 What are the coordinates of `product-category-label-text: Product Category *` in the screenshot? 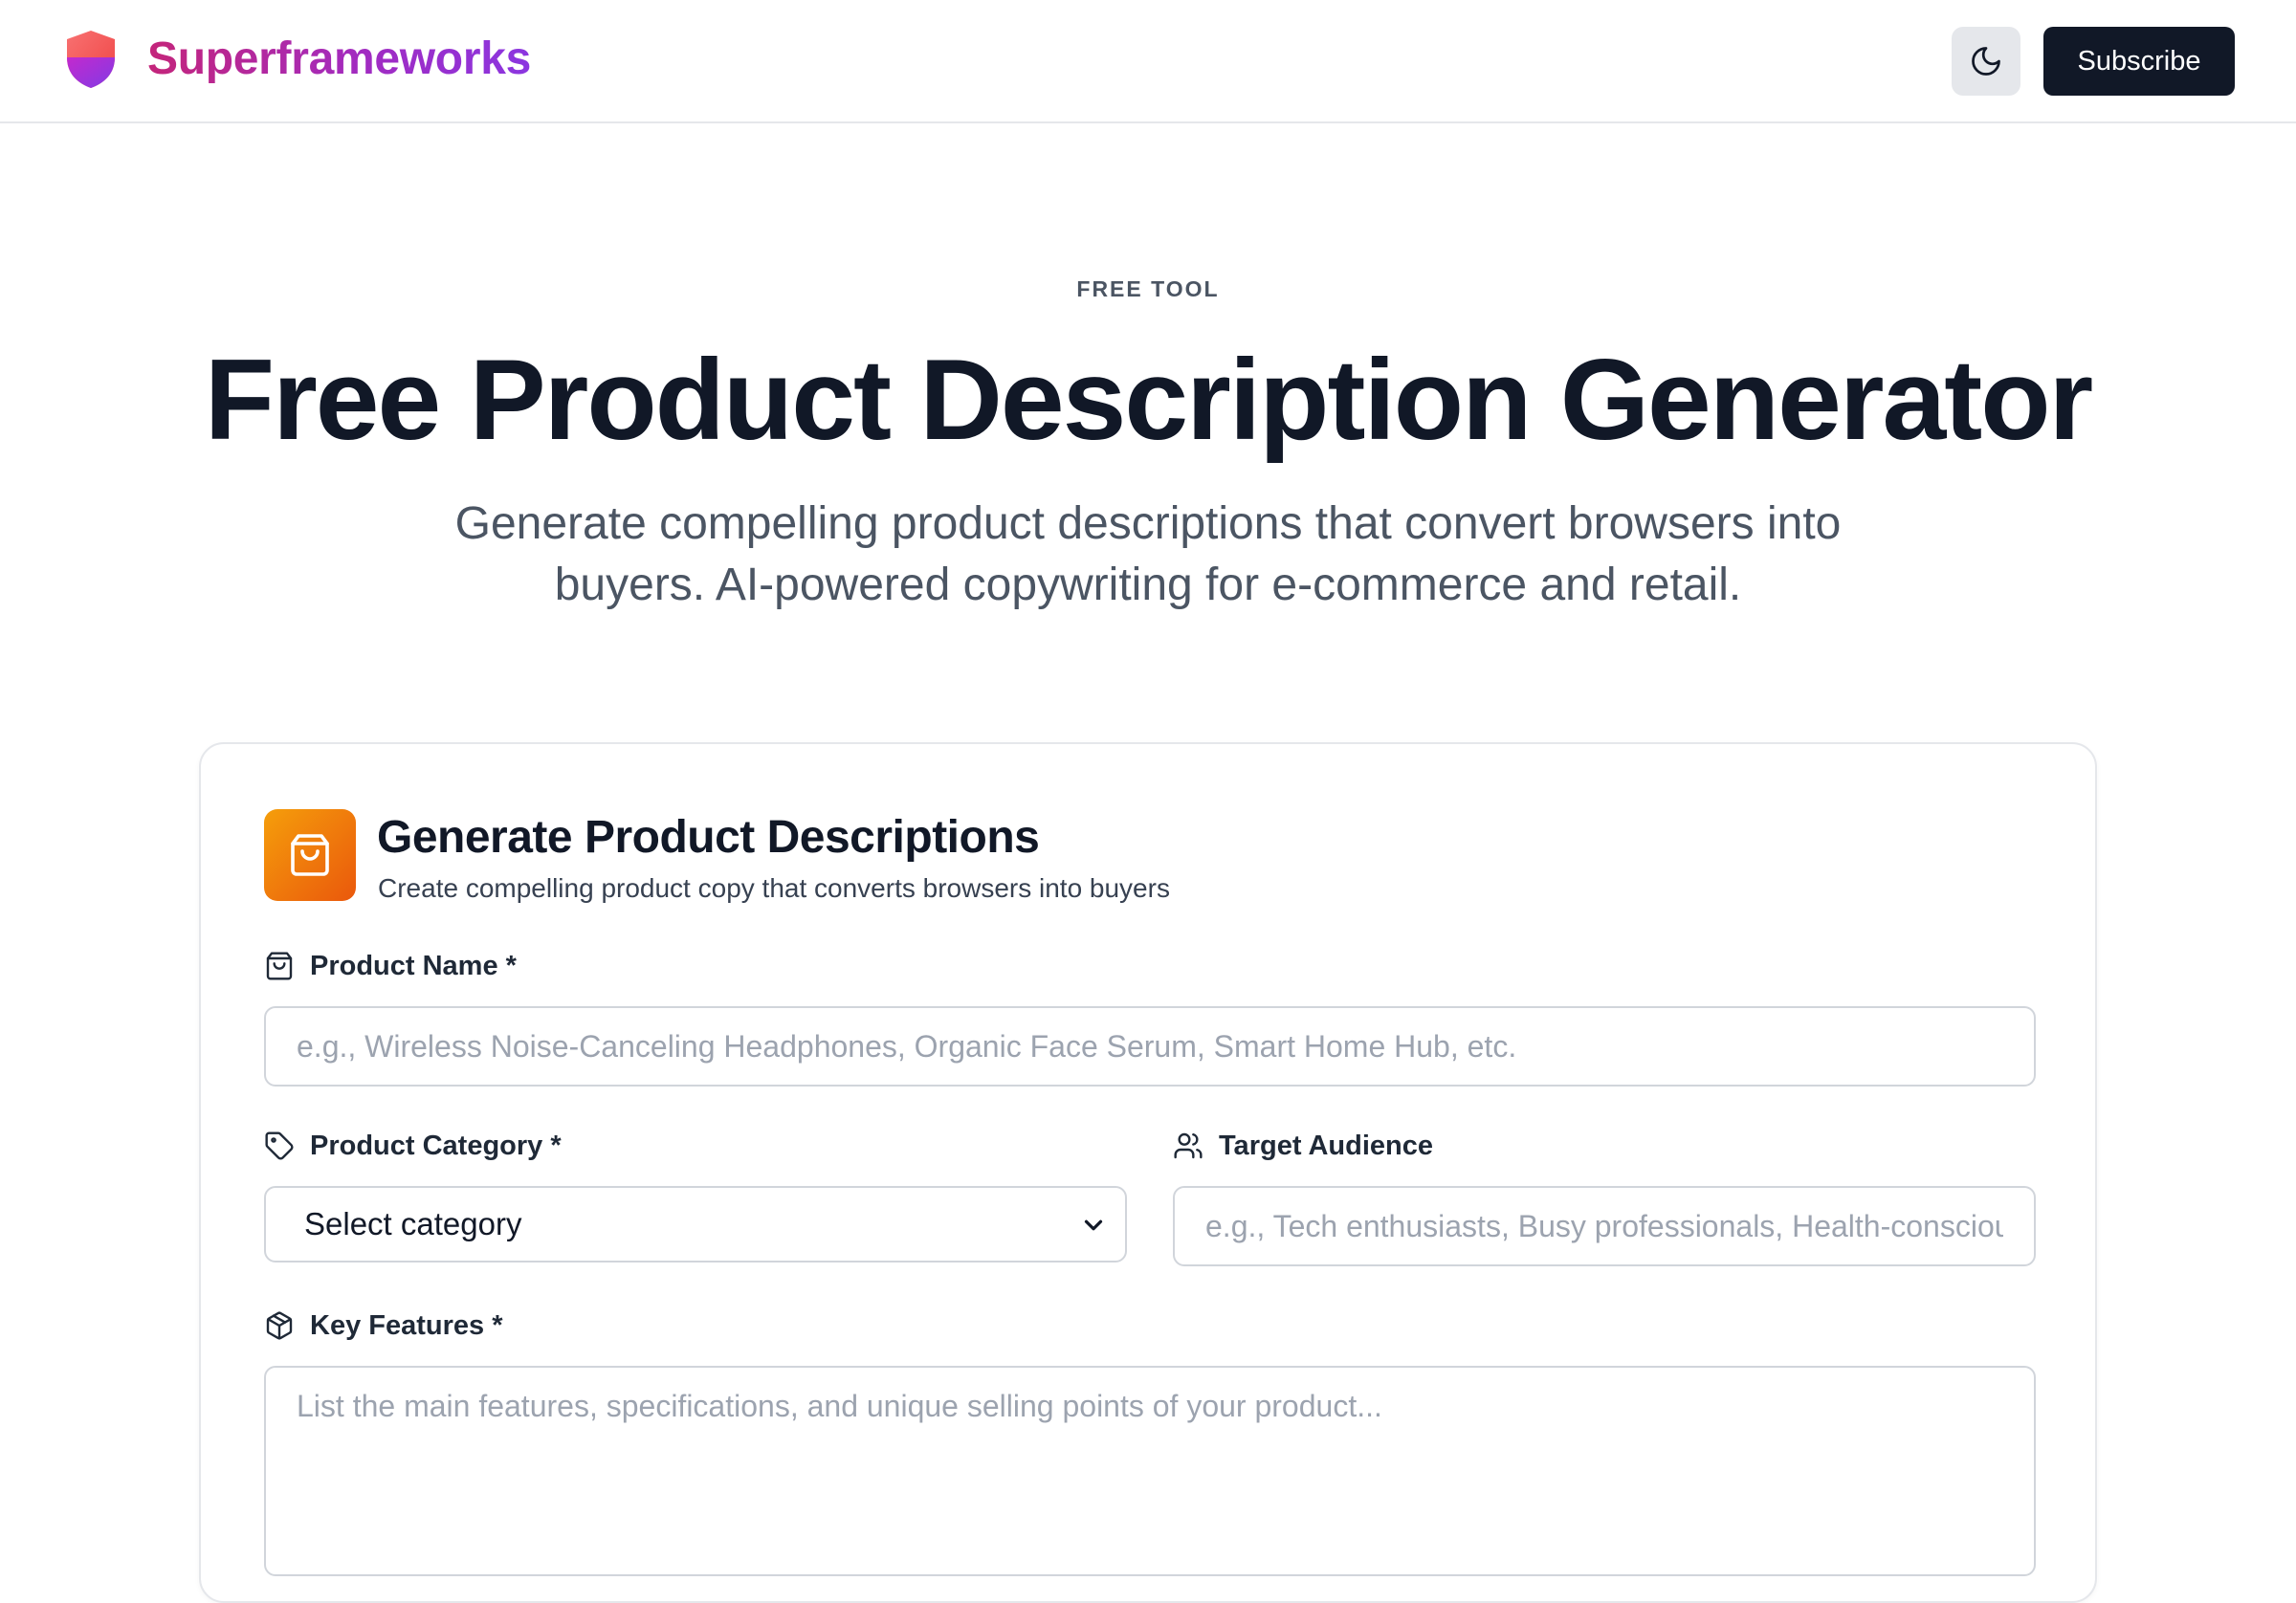 It's located at (436, 1146).